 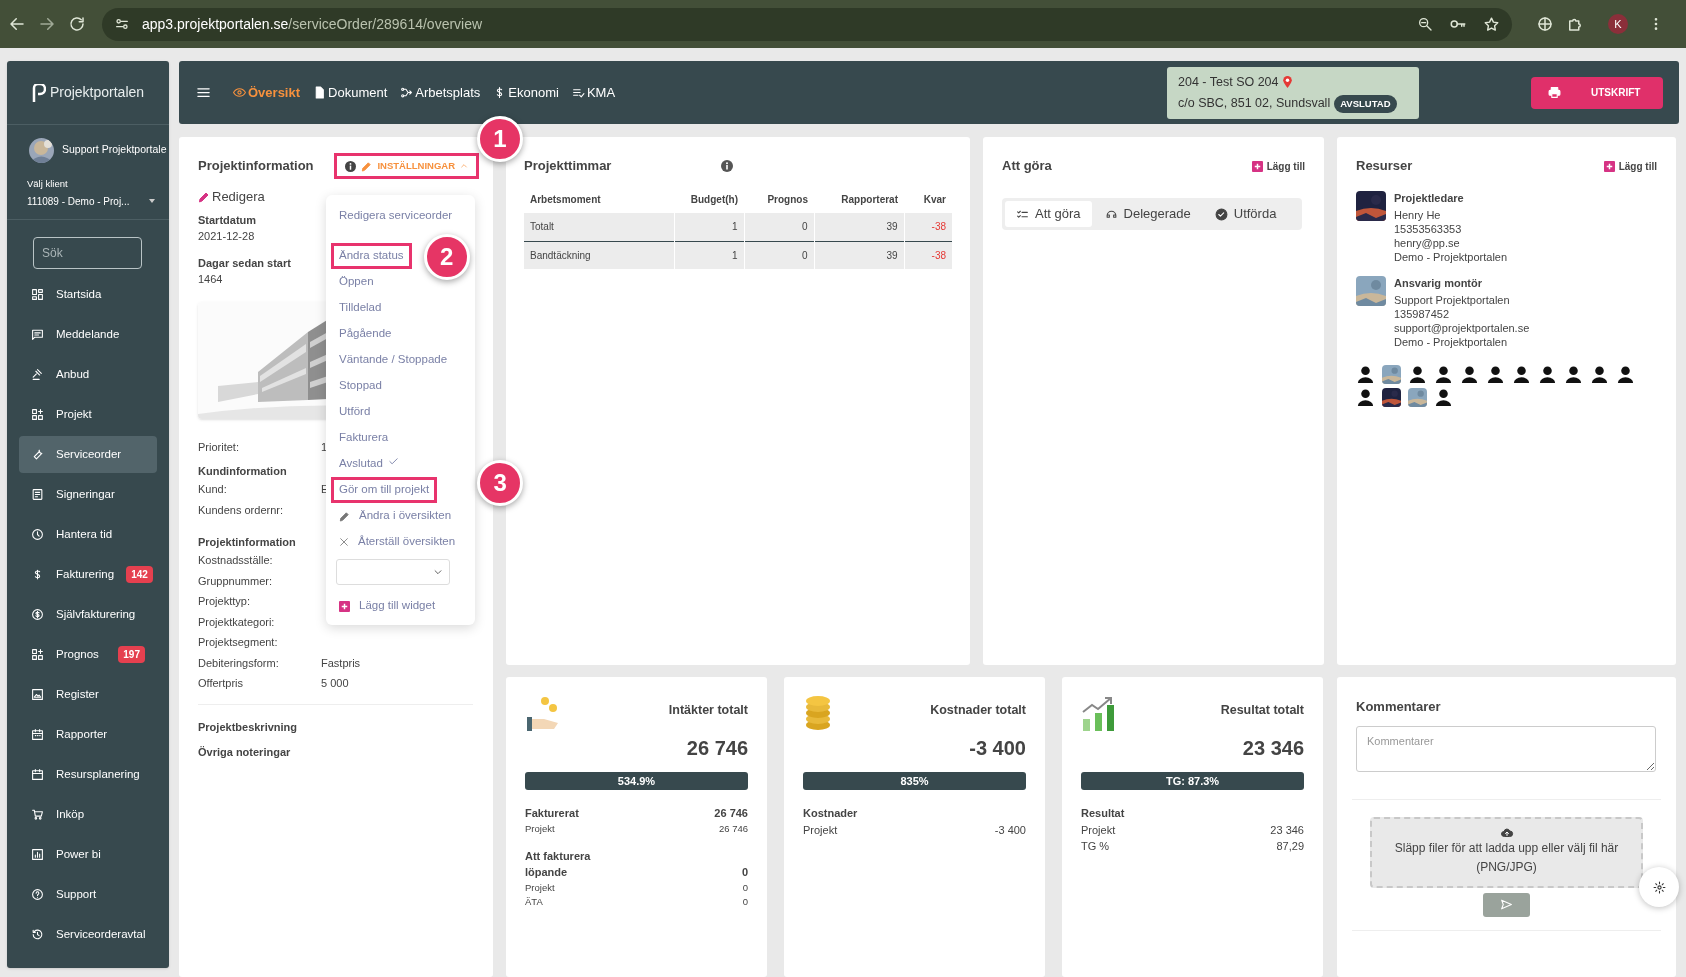 I want to click on menu-item: Tilldelad, so click(x=360, y=308).